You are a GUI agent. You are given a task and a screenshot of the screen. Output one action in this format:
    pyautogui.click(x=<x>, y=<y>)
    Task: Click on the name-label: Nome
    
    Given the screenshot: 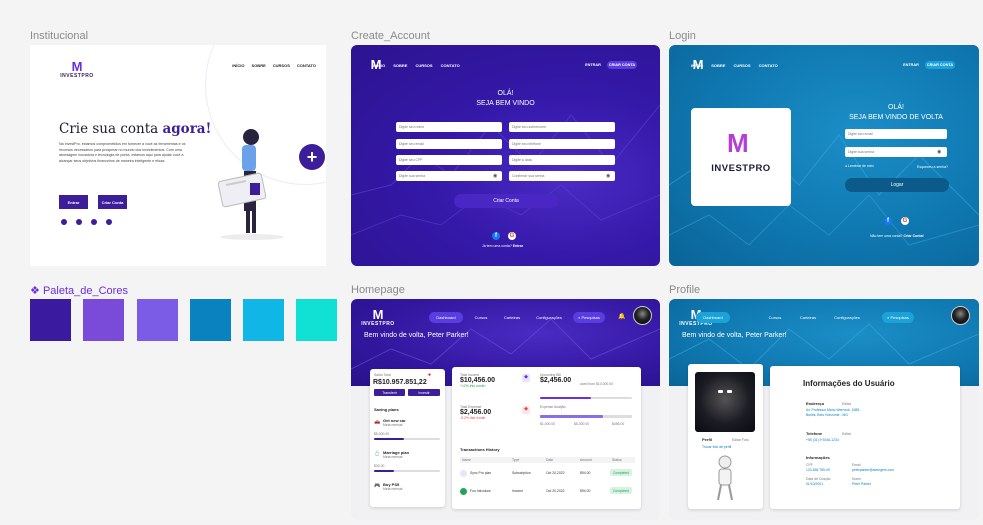 What is the action you would take?
    pyautogui.click(x=857, y=479)
    